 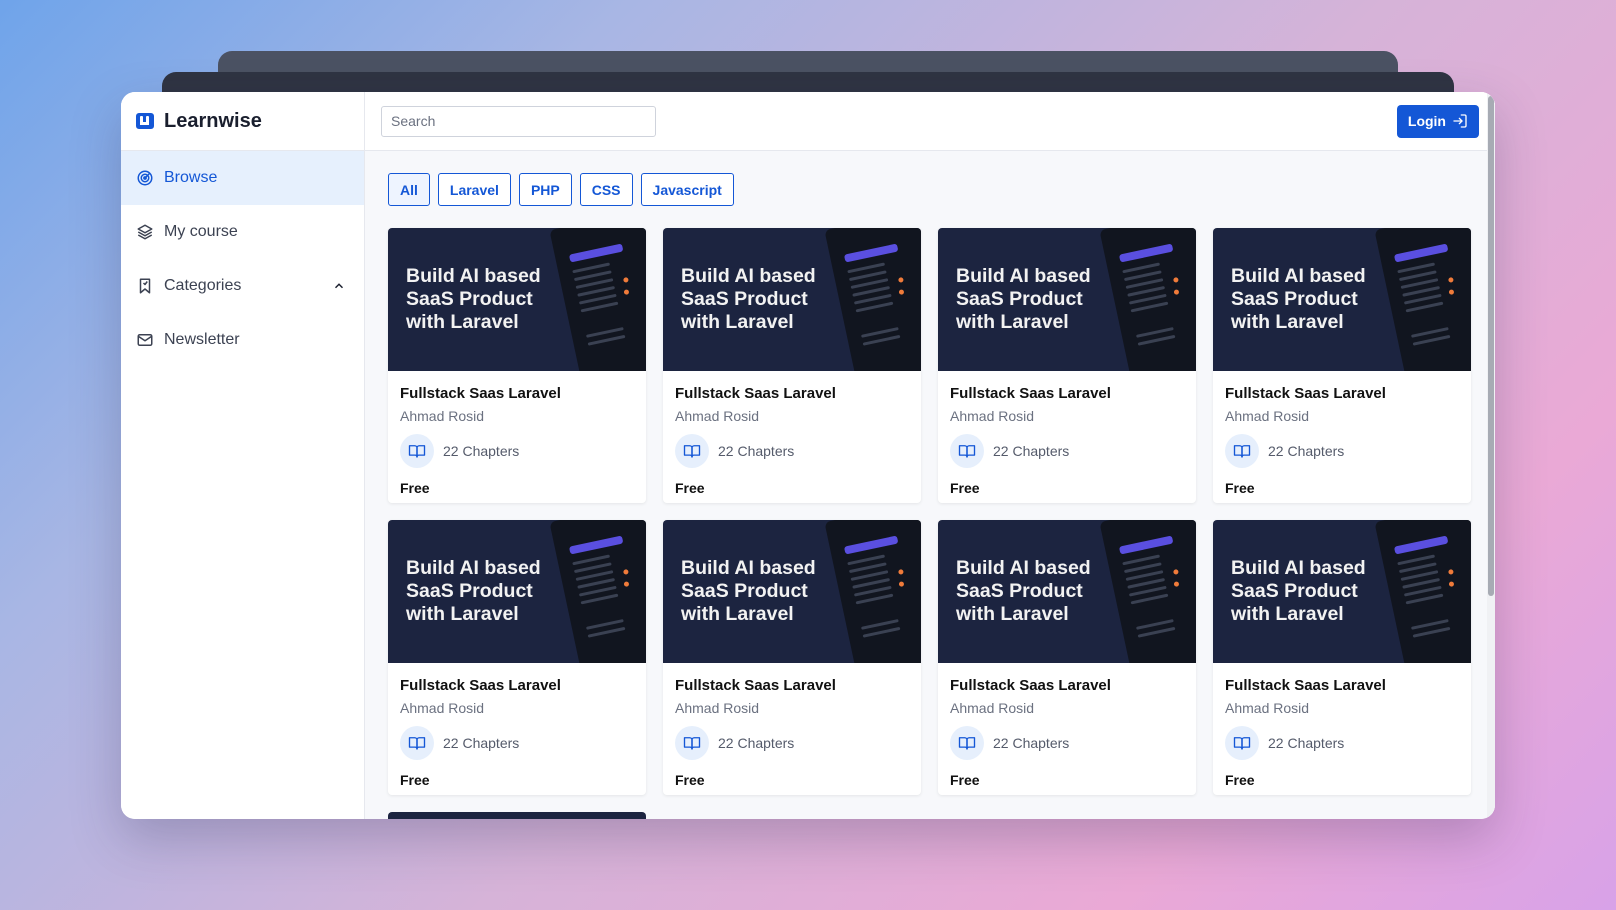 I want to click on filter-chip-javascript: Javascript, so click(x=687, y=189).